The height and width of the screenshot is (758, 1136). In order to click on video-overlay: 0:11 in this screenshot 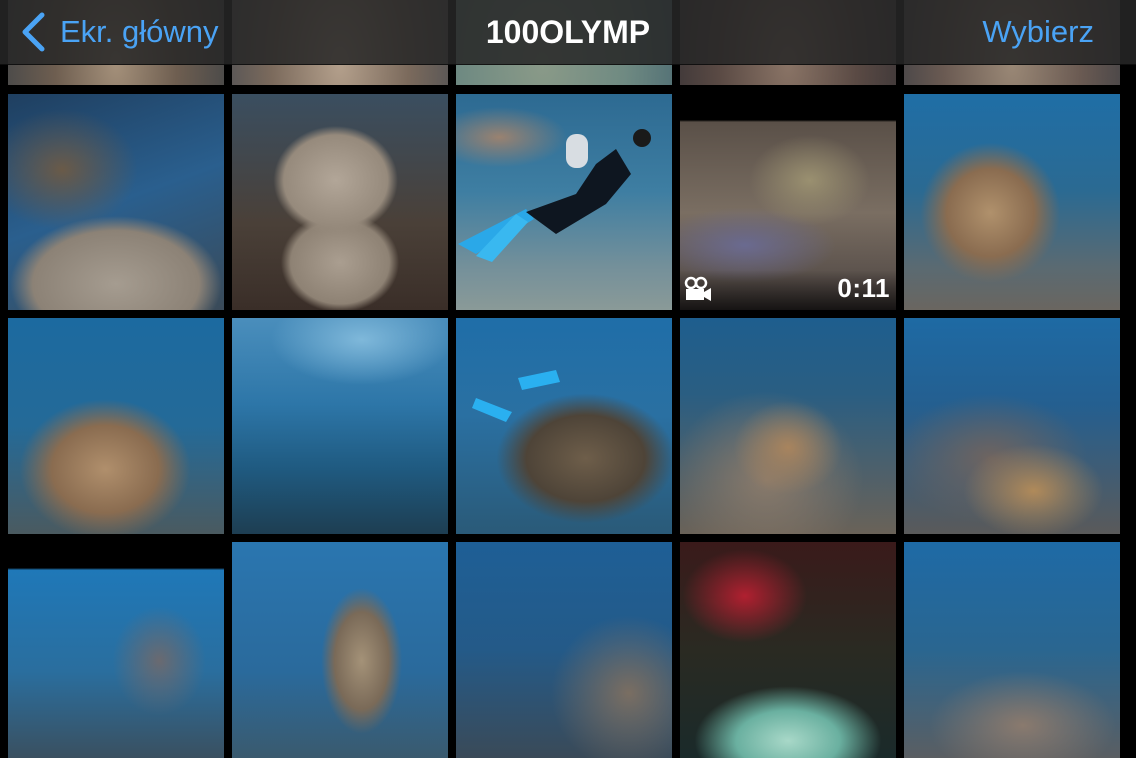, I will do `click(788, 290)`.